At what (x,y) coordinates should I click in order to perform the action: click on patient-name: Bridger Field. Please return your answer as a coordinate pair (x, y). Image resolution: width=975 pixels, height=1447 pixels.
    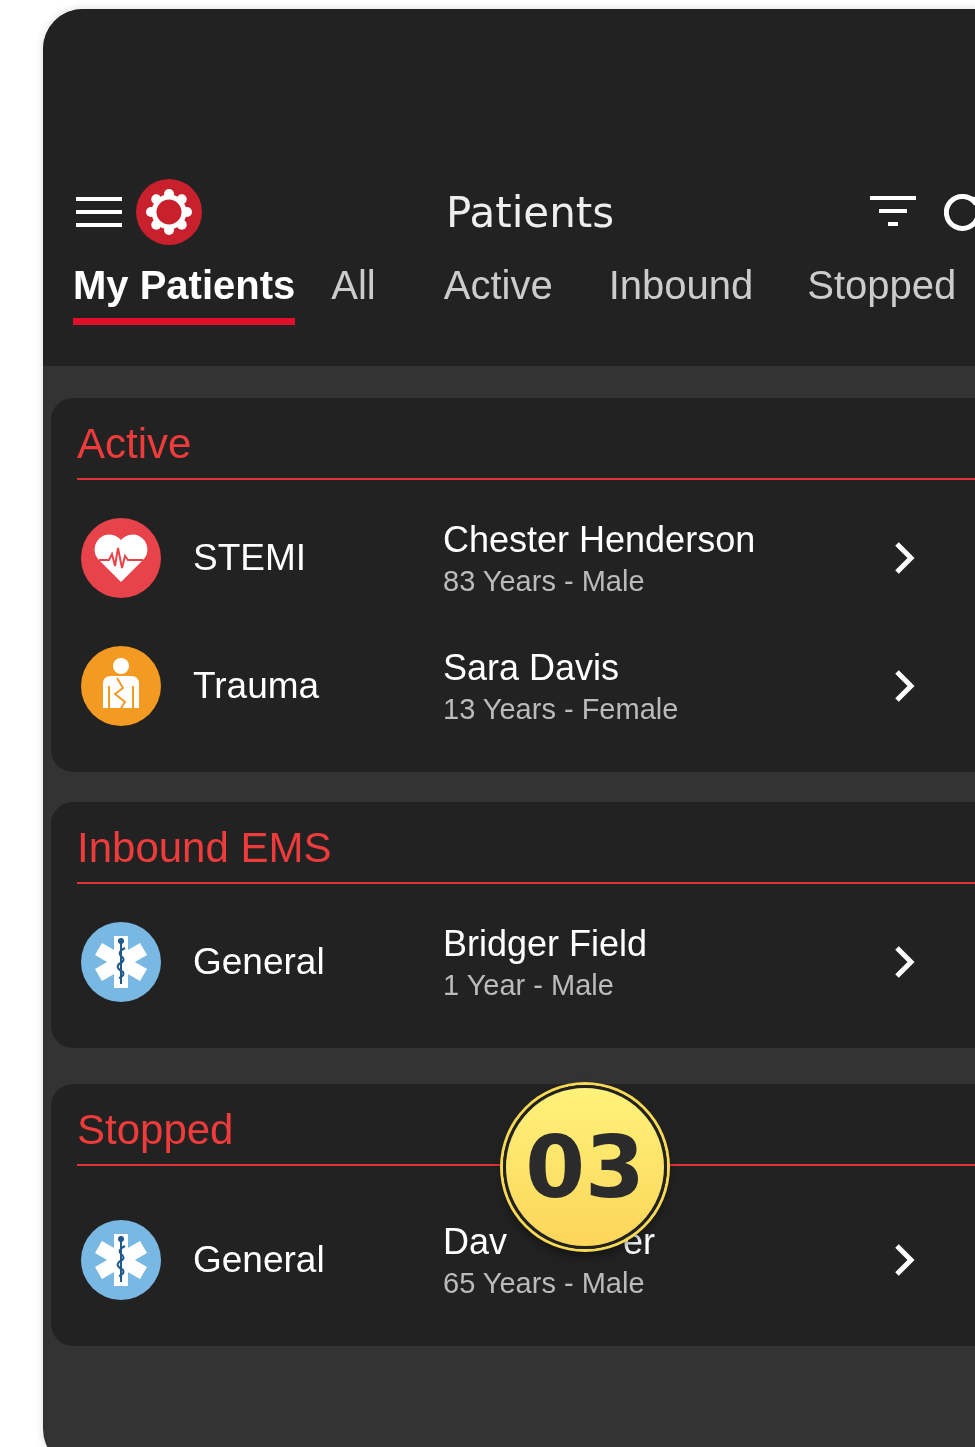
    Looking at the image, I should click on (546, 943).